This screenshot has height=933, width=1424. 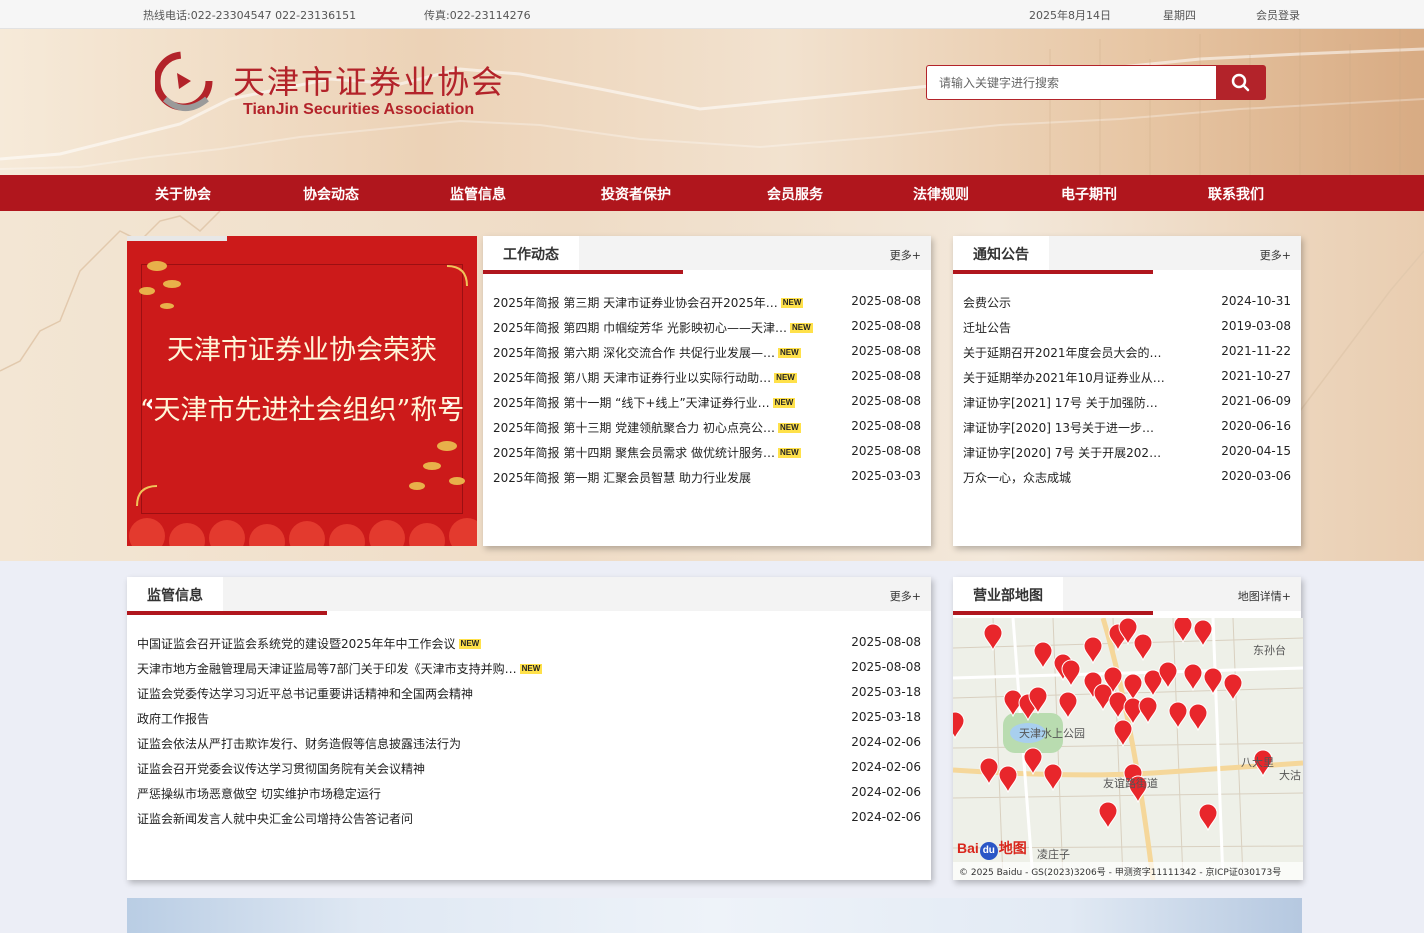 I want to click on nav-news: 协会动态, so click(x=331, y=194).